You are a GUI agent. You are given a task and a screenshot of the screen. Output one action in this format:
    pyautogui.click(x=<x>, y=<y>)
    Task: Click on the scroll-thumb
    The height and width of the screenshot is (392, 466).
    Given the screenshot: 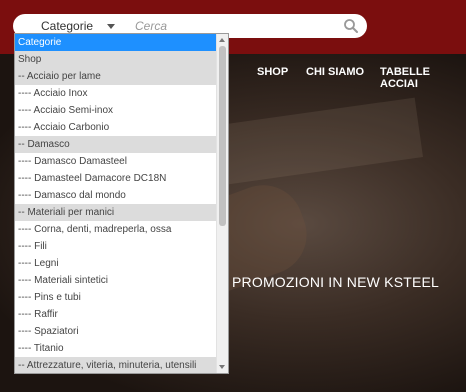 What is the action you would take?
    pyautogui.click(x=222, y=136)
    